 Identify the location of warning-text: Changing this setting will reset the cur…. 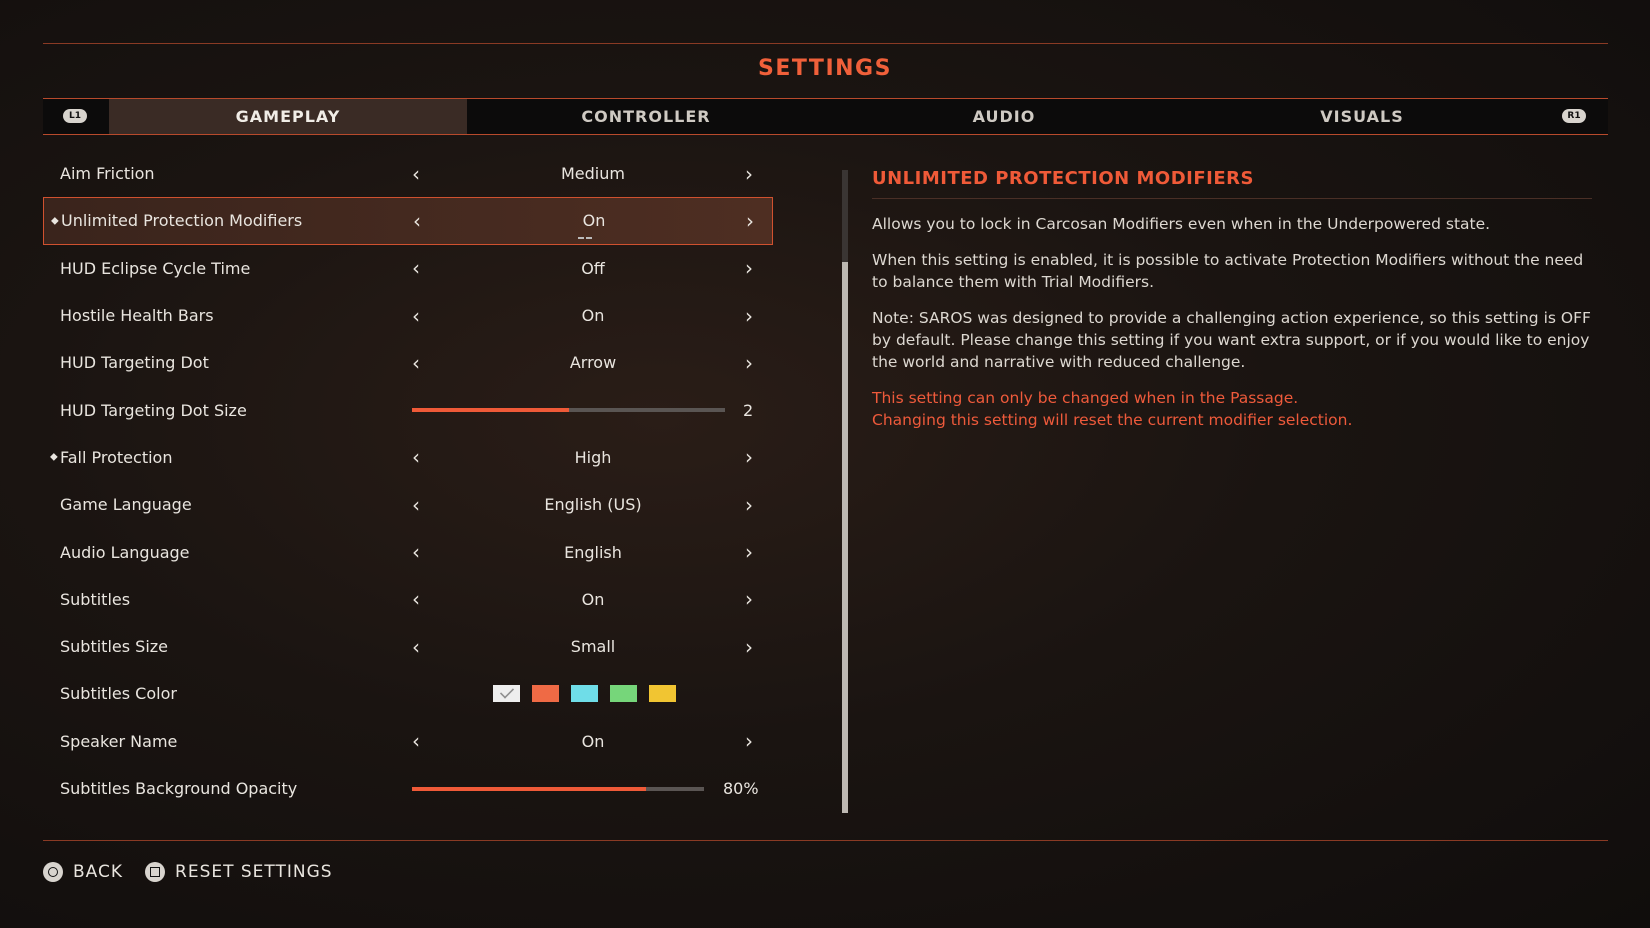
(1112, 420).